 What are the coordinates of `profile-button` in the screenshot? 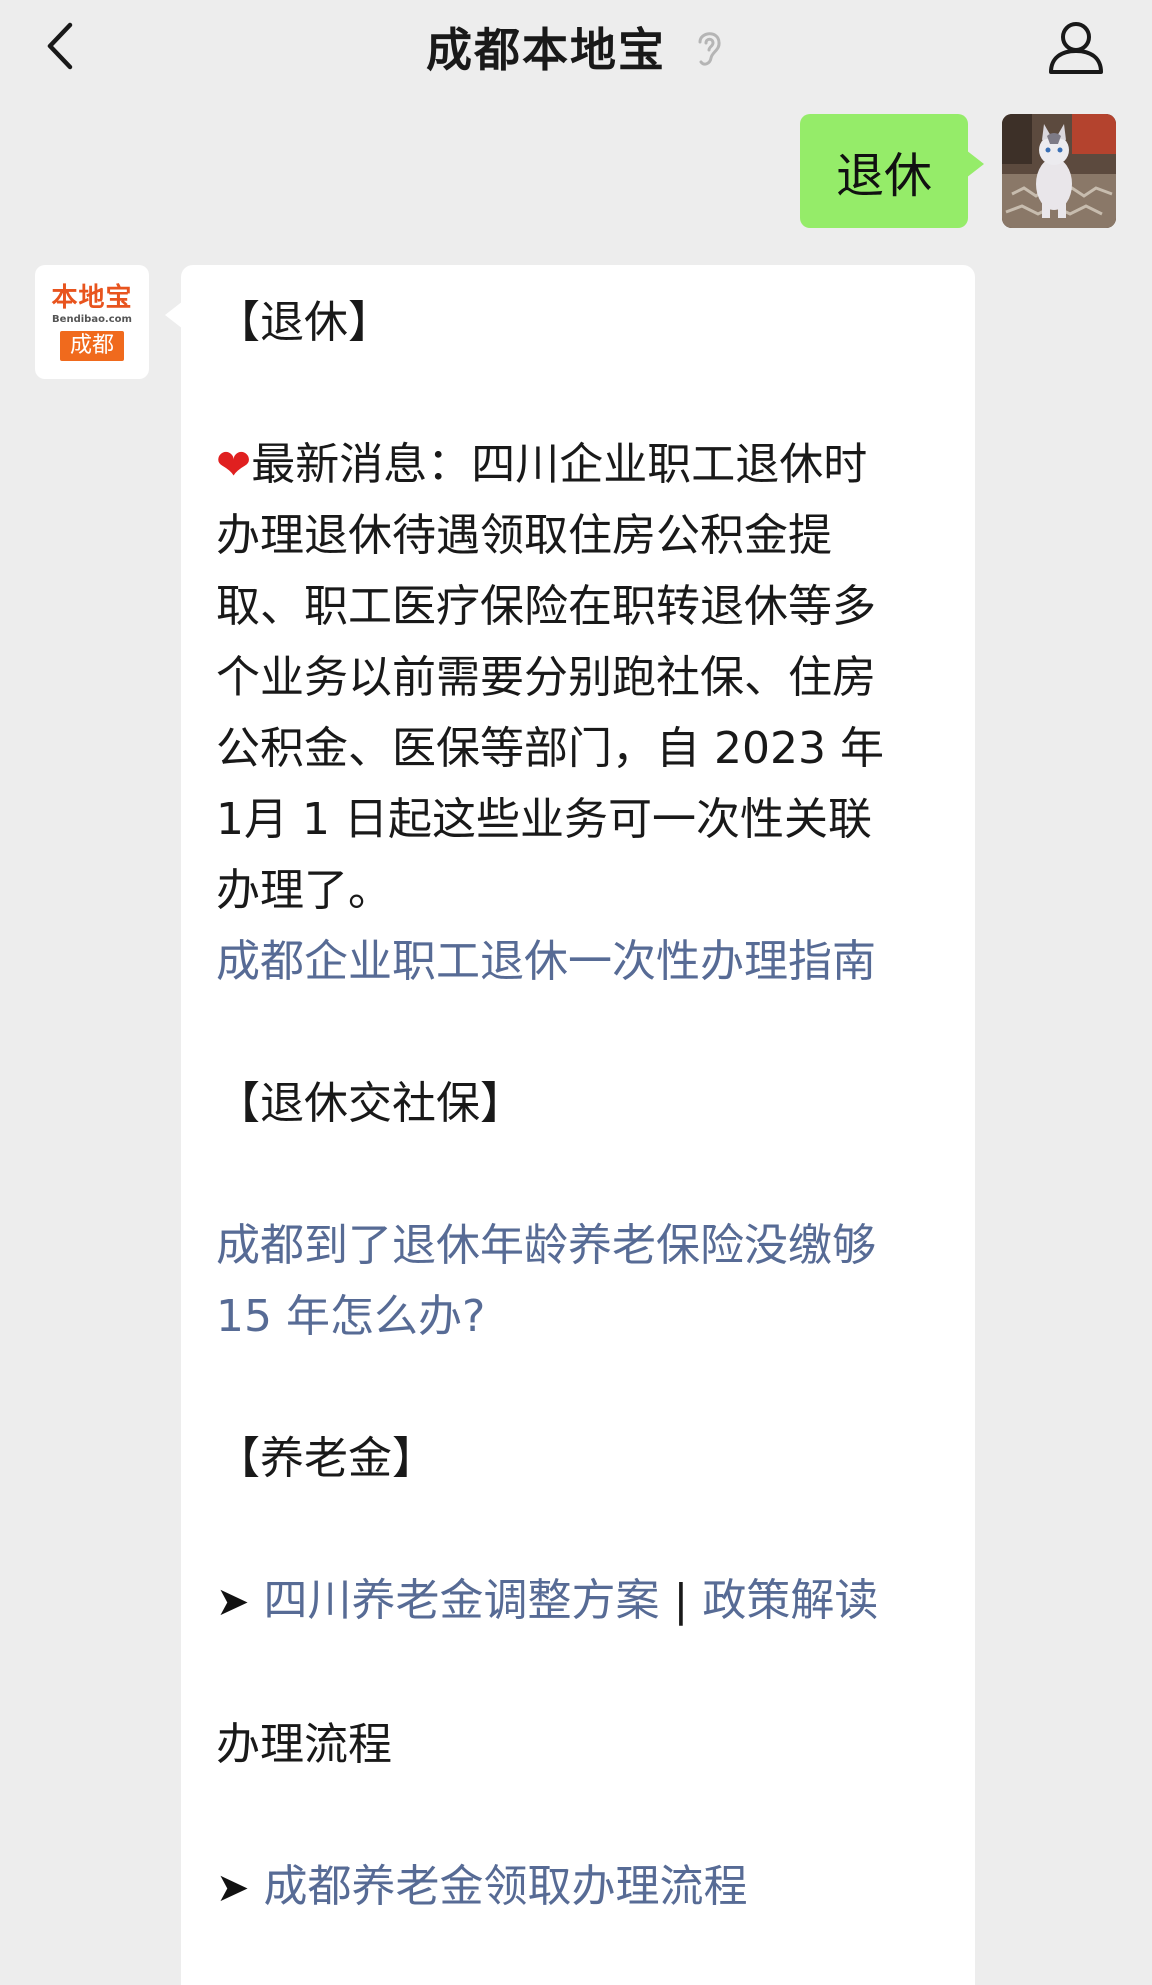 It's located at (1076, 47).